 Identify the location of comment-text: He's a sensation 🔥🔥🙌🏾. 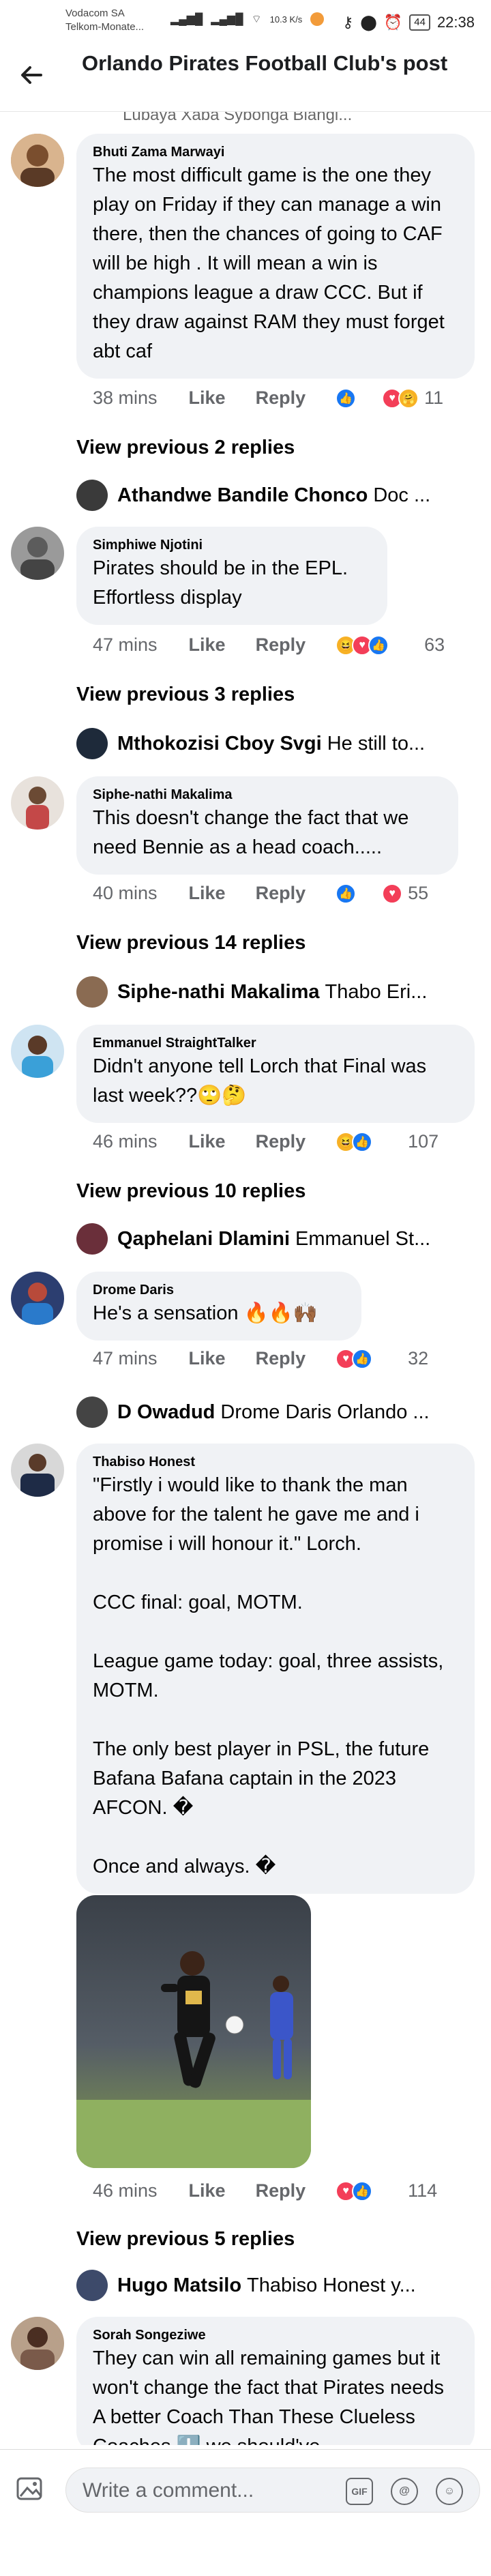
(205, 1313).